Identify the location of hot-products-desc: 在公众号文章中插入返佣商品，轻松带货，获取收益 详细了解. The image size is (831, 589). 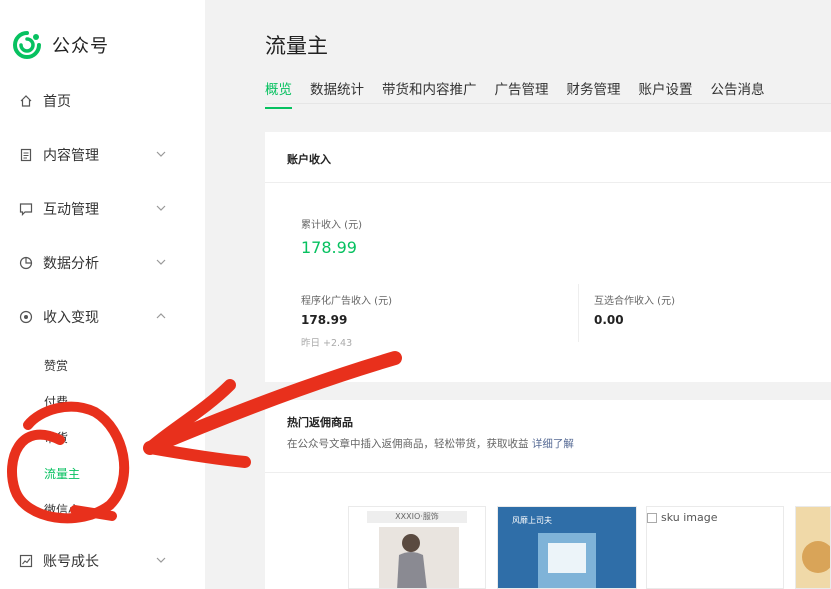
(430, 443).